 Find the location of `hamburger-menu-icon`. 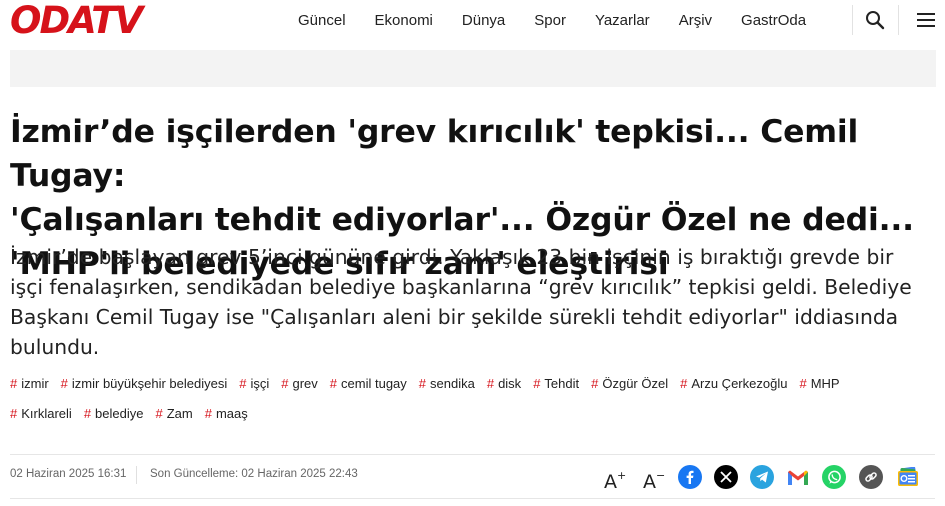

hamburger-menu-icon is located at coordinates (926, 20).